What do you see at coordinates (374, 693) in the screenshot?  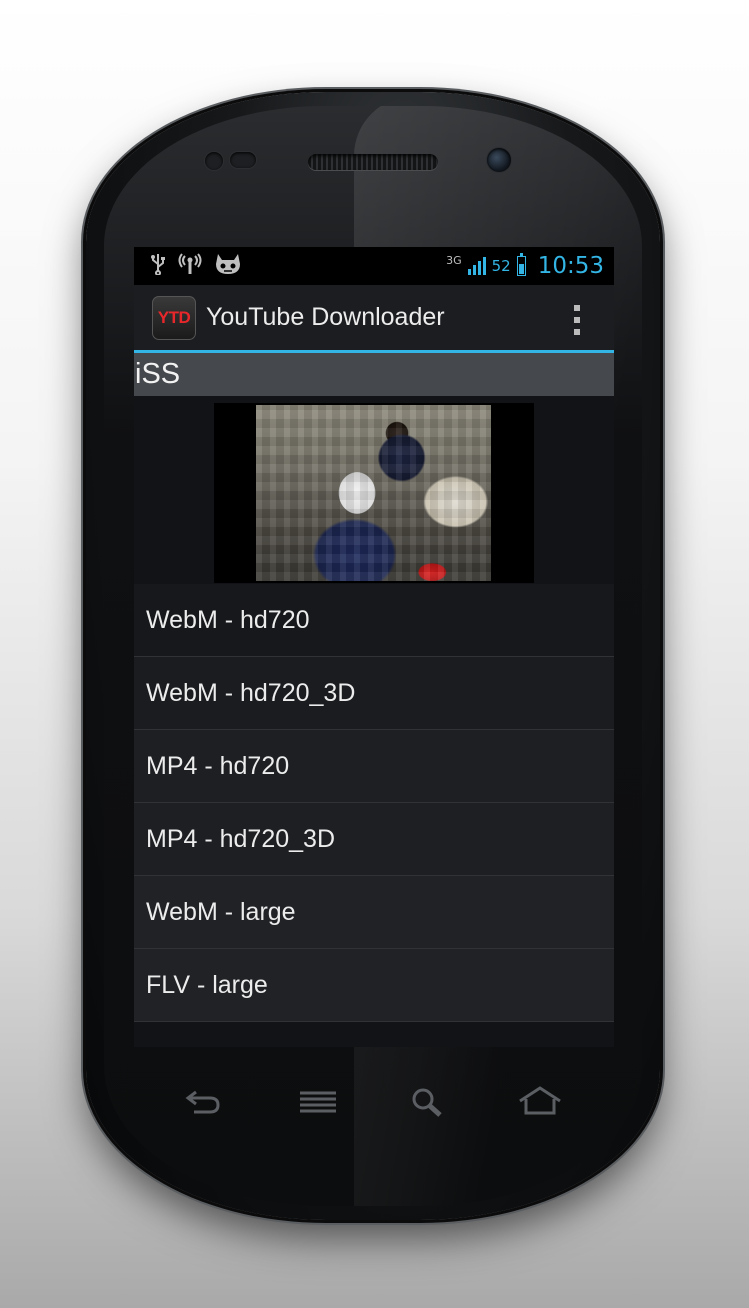 I see `format-item-webm-hd720-3d: WebM - hd720_3D` at bounding box center [374, 693].